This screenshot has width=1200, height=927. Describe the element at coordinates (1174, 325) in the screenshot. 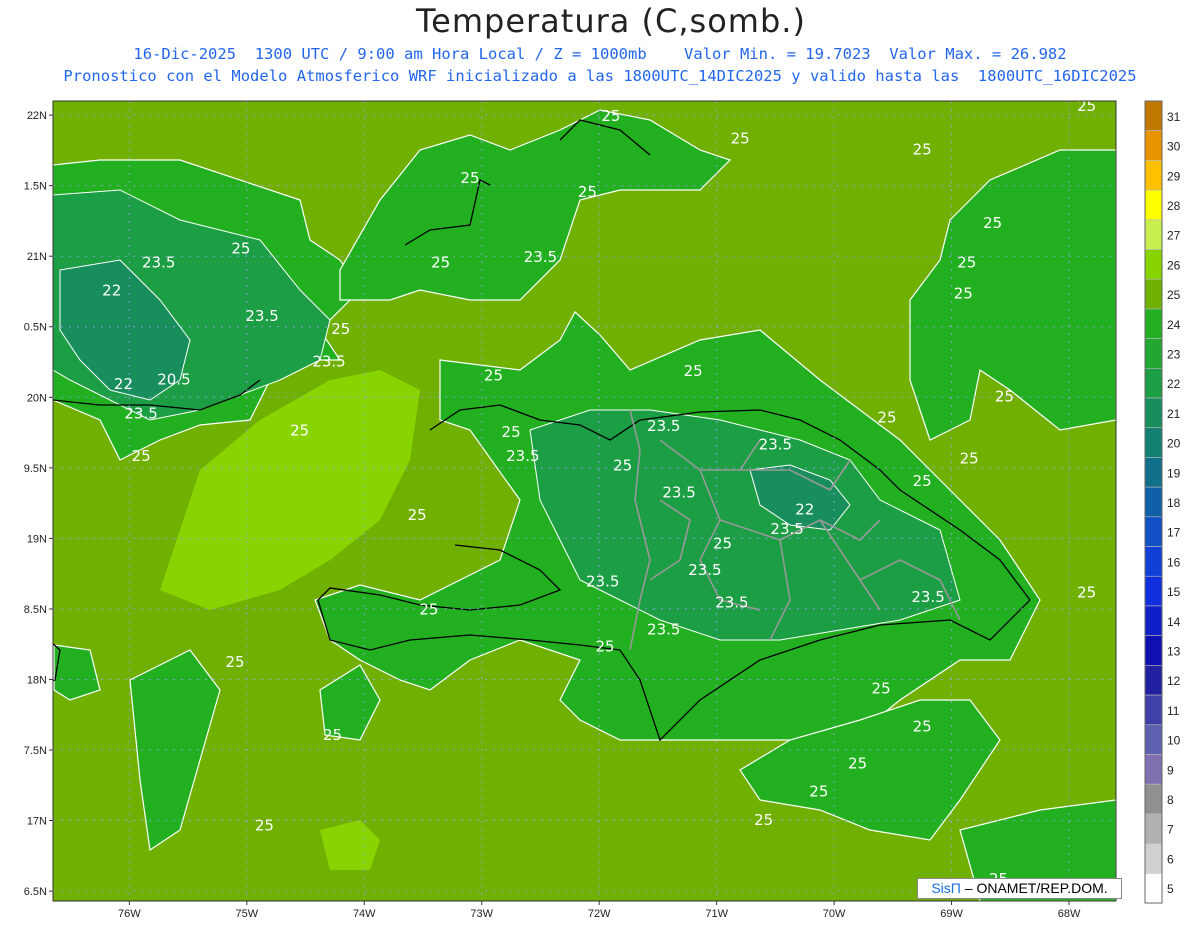

I see `legend-label: 24` at that location.